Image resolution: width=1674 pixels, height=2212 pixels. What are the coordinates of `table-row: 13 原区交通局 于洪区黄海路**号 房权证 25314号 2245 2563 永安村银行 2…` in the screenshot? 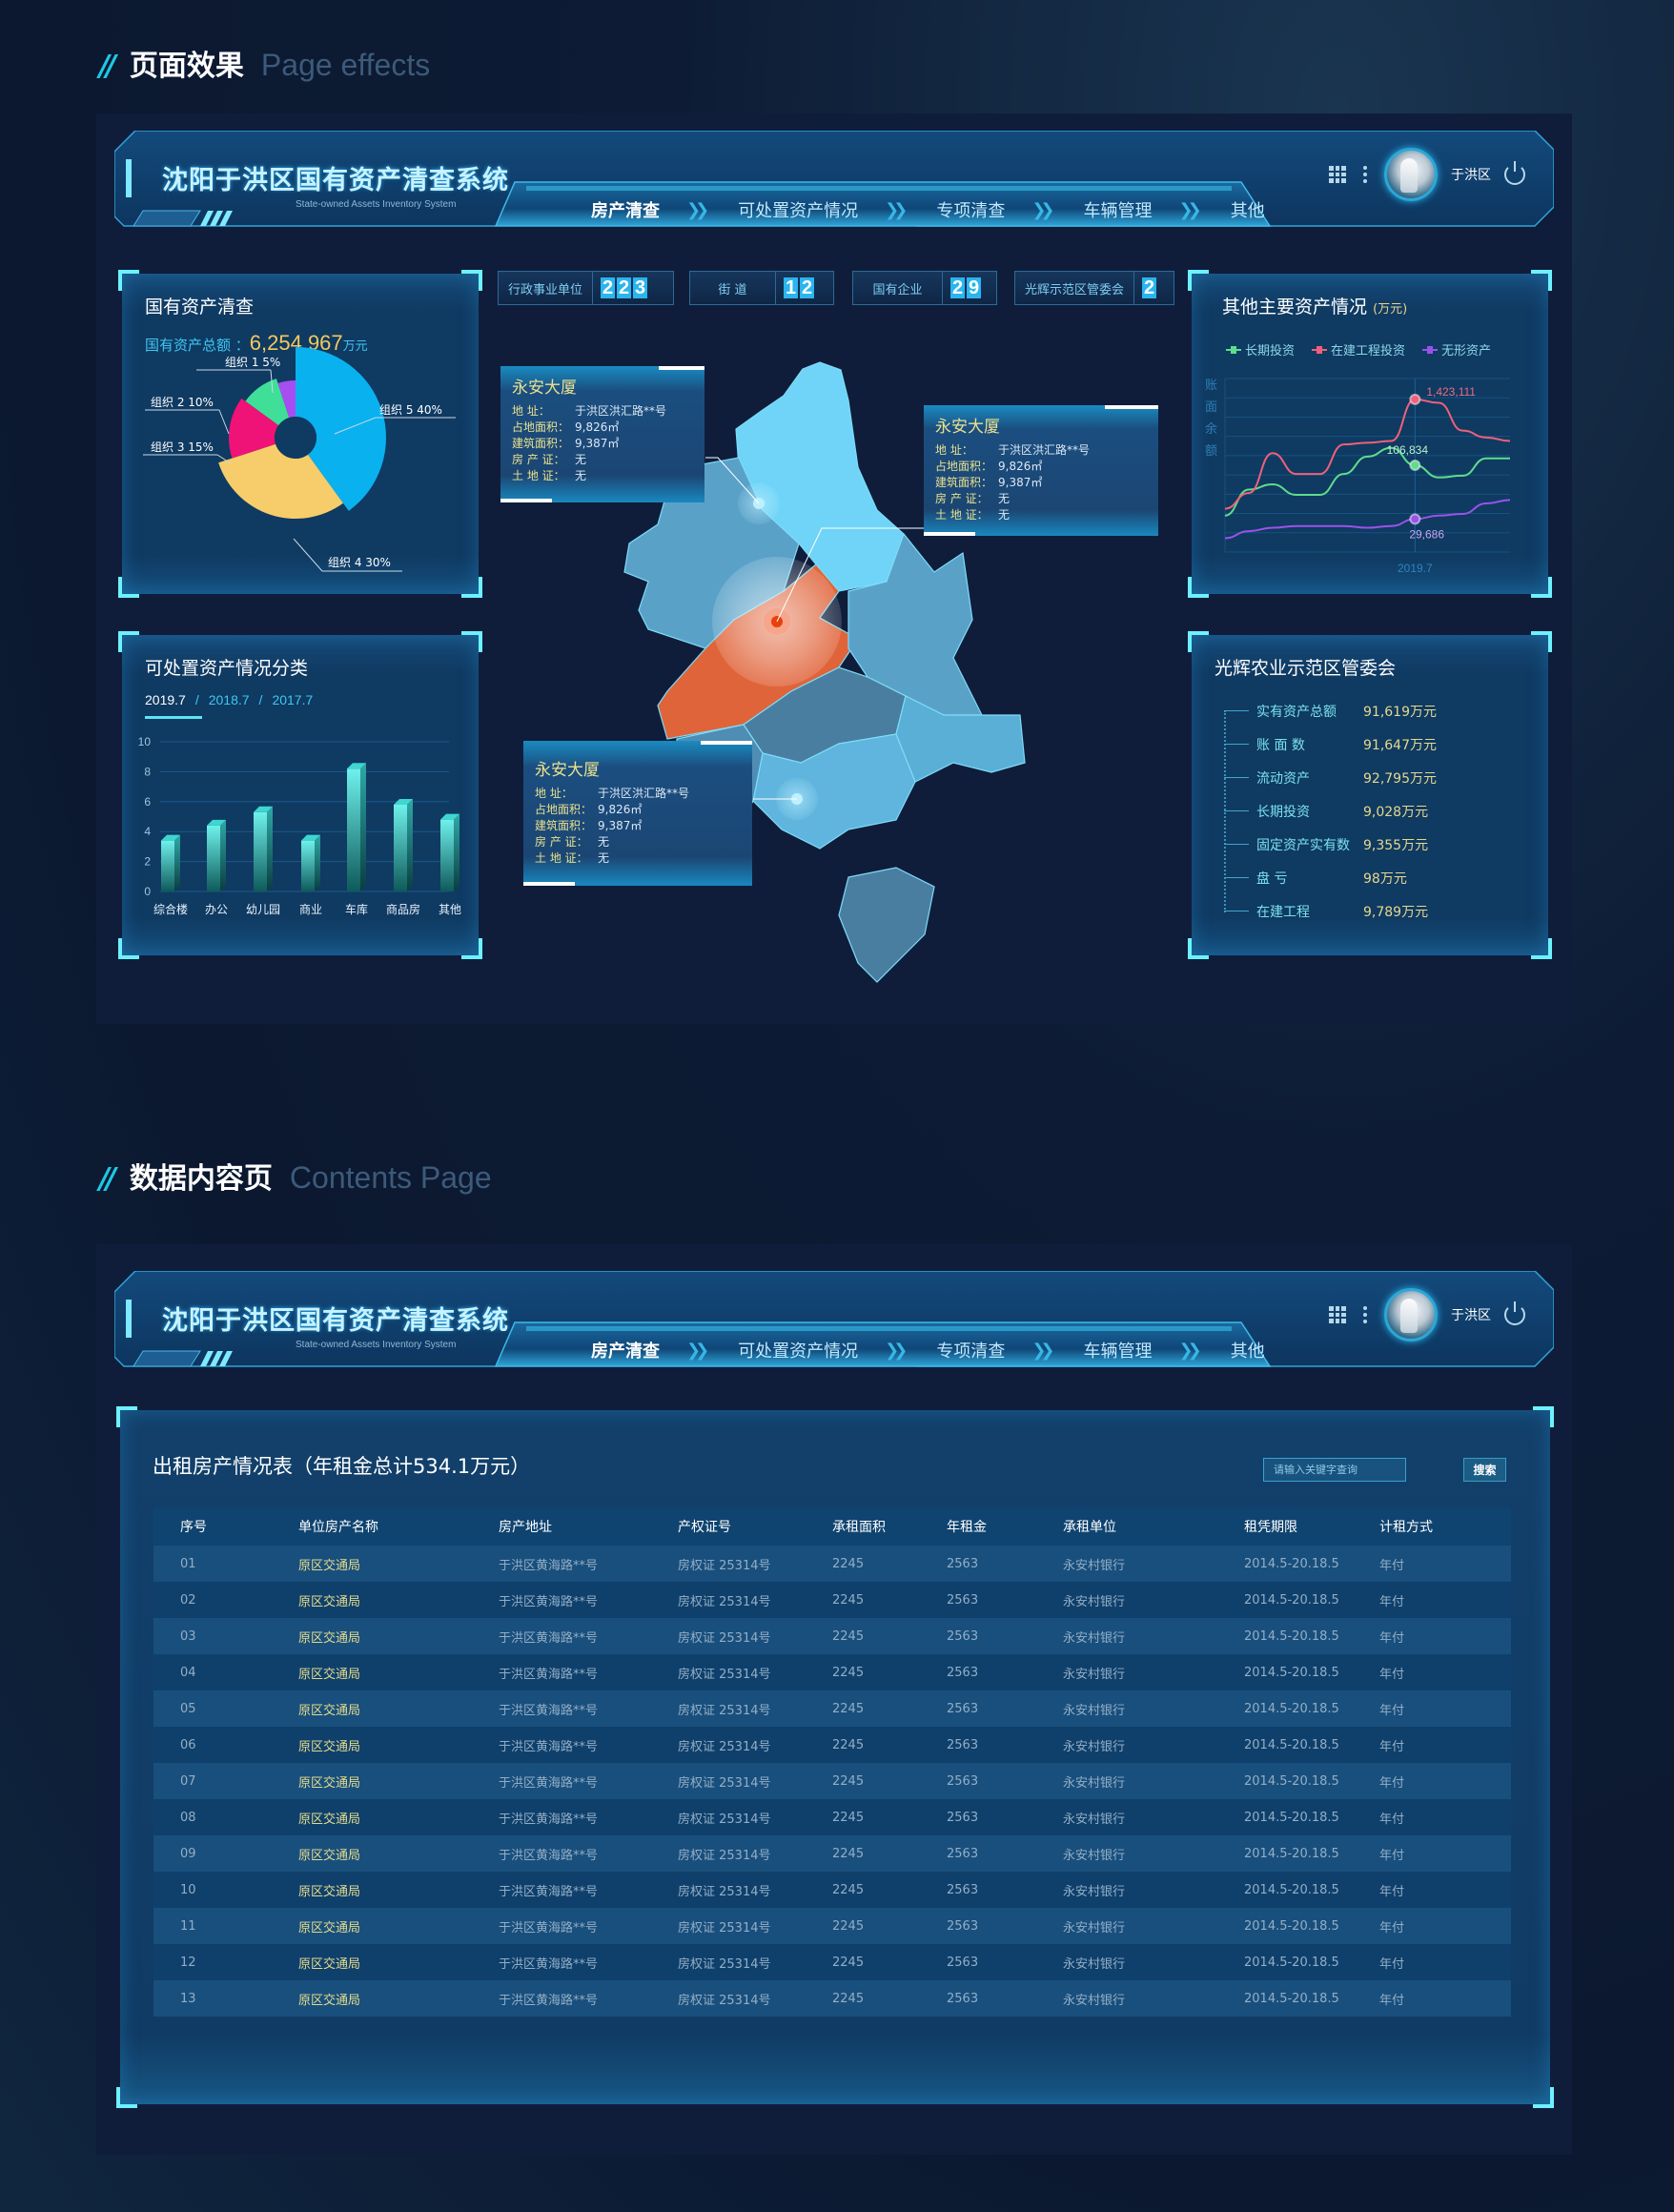 It's located at (832, 1998).